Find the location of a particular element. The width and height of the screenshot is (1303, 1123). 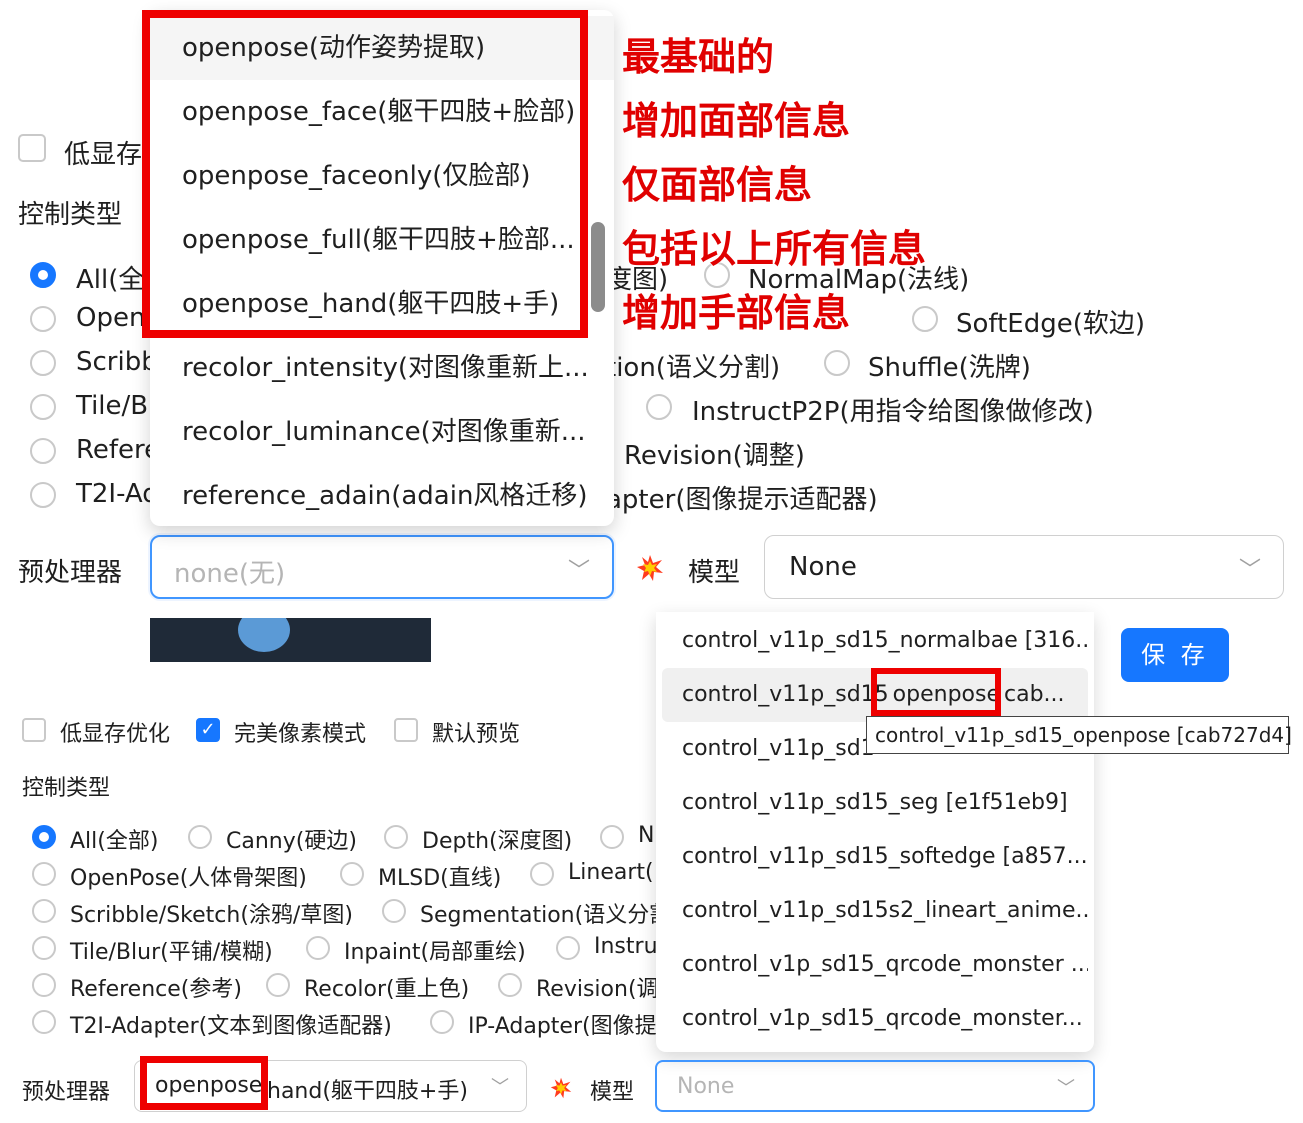

pixel-perfect-checkbox: ✓ is located at coordinates (208, 730).